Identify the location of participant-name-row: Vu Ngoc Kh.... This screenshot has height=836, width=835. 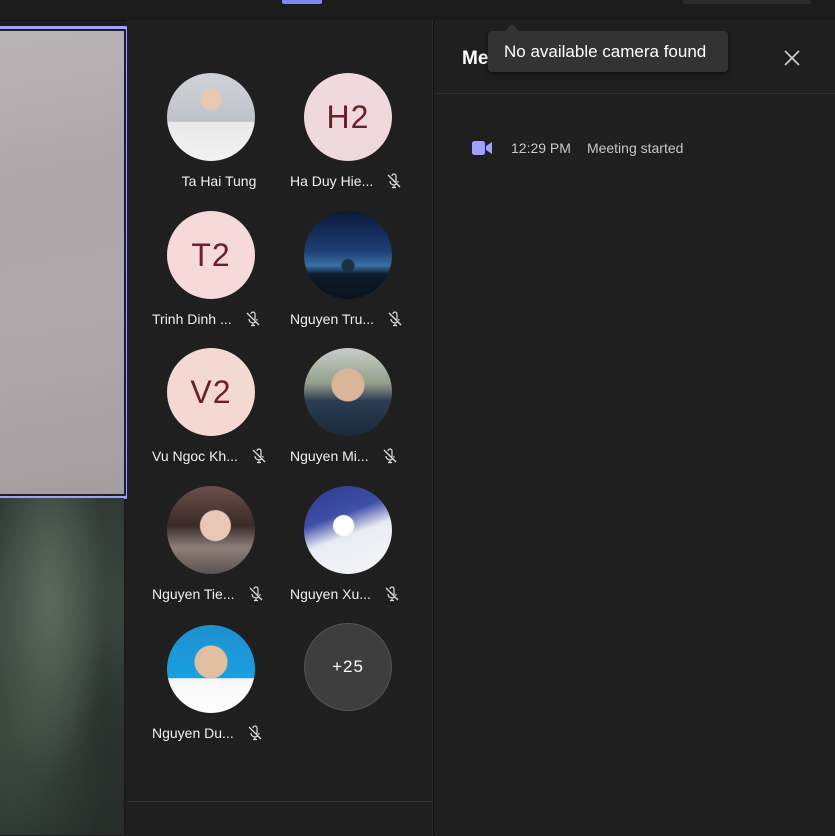
(222, 456).